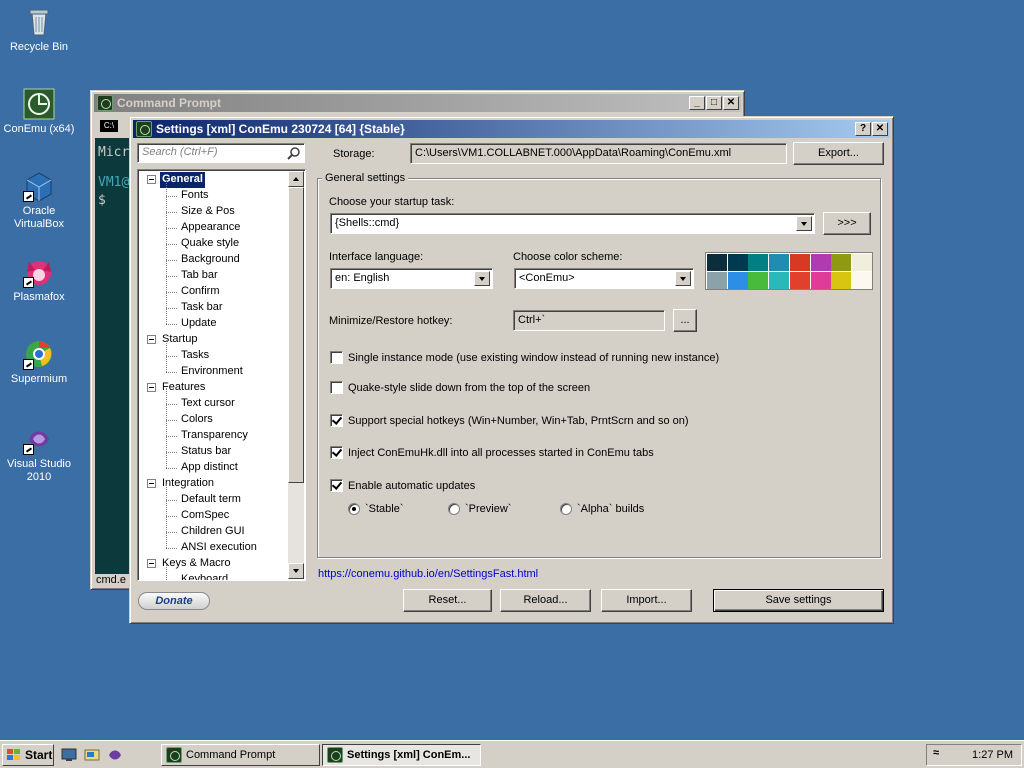 The height and width of the screenshot is (768, 1024). Describe the element at coordinates (39, 280) in the screenshot. I see `desktop-icon-plasmafox: Plasmafox` at that location.